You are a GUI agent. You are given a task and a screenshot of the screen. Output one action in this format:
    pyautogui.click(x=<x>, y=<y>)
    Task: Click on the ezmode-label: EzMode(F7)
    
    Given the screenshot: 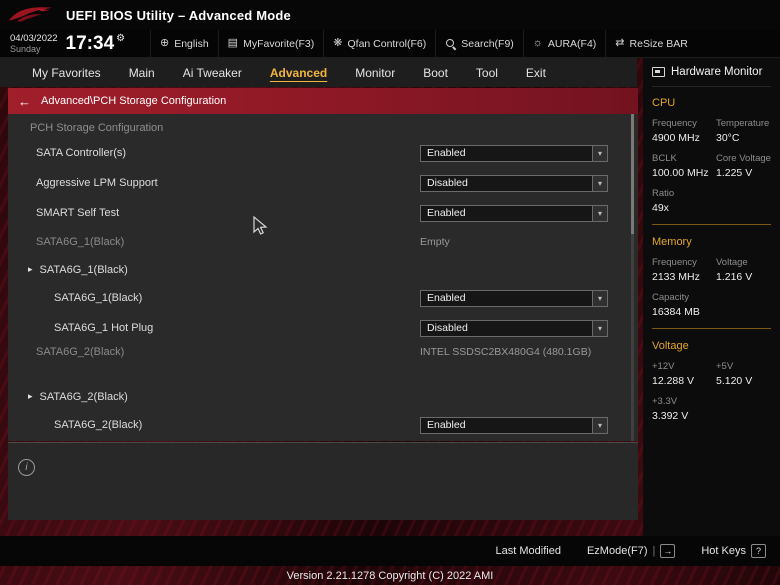 What is the action you would take?
    pyautogui.click(x=617, y=551)
    